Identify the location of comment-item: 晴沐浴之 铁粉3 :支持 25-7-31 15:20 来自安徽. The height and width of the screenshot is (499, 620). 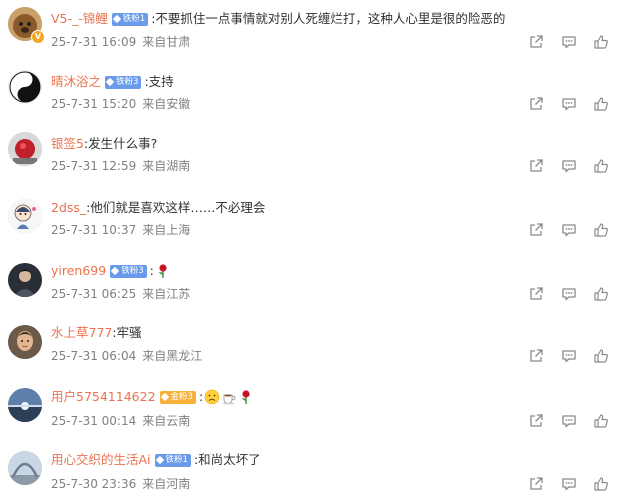
(310, 93).